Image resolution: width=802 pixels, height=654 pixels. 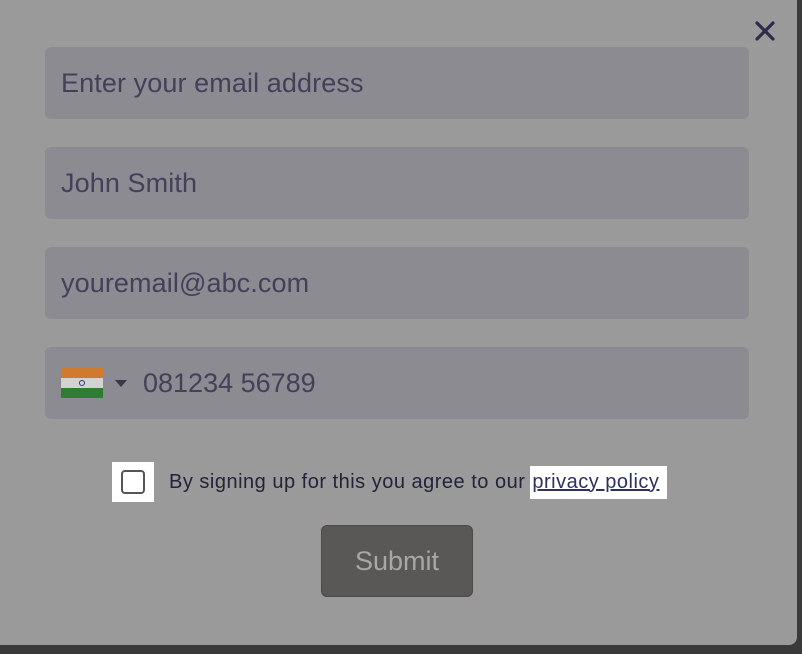 What do you see at coordinates (121, 383) in the screenshot?
I see `chevron-down-icon` at bounding box center [121, 383].